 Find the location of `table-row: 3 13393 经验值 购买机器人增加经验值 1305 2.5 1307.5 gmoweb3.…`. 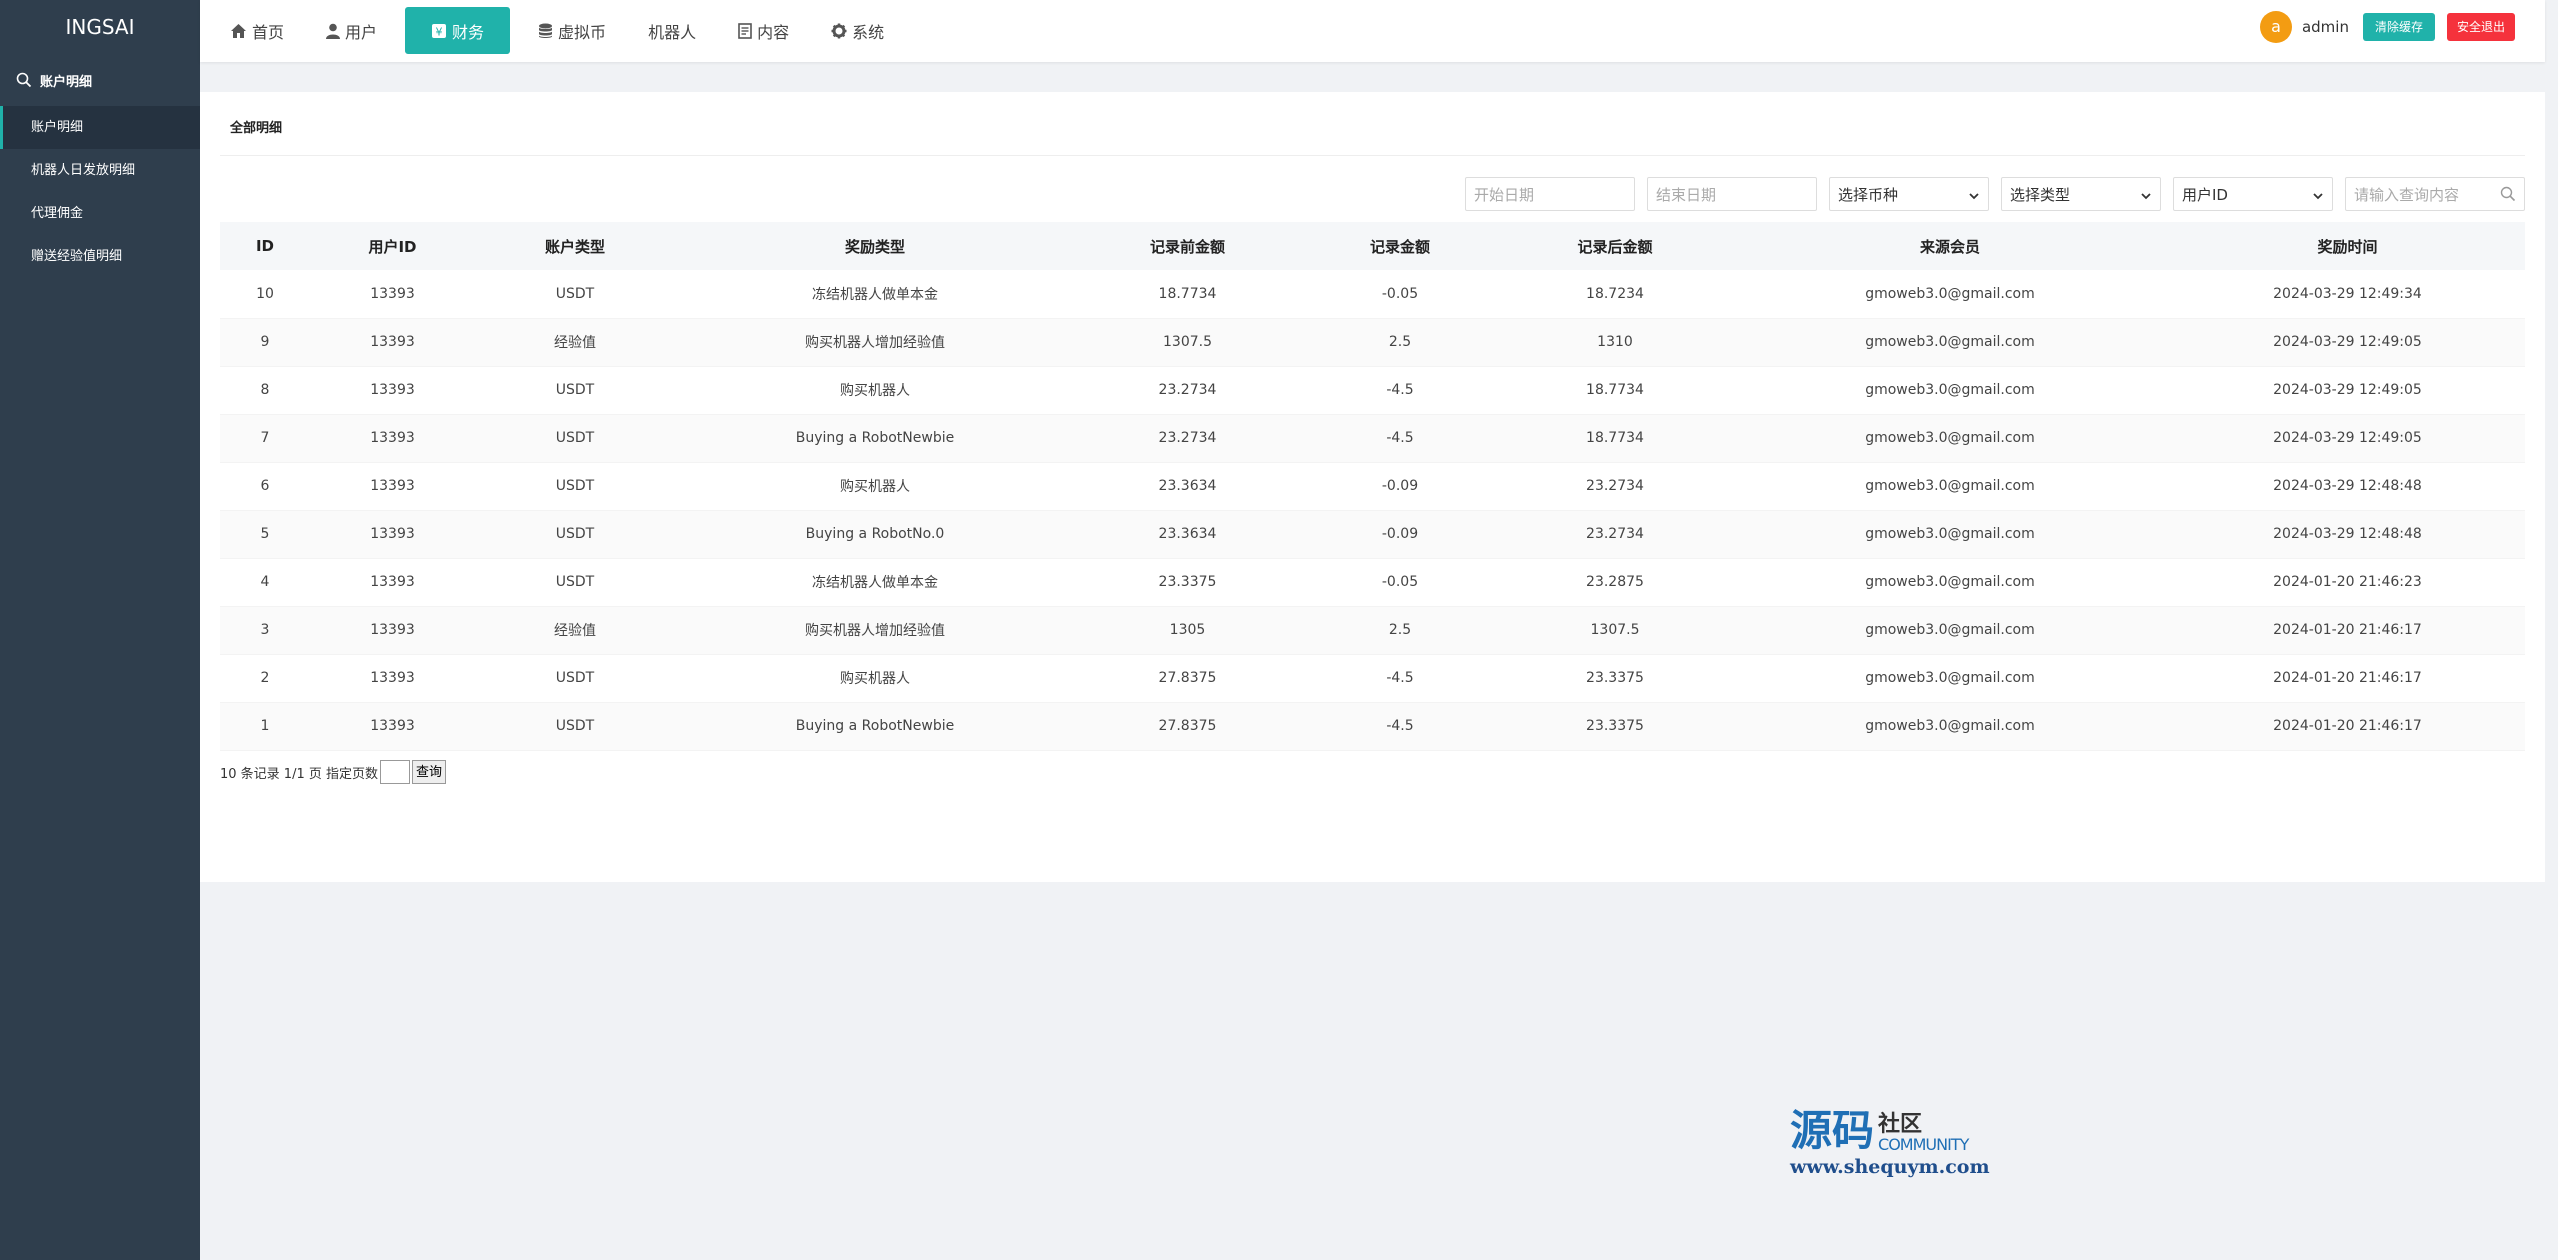

table-row: 3 13393 经验值 购买机器人增加经验值 1305 2.5 1307.5 gmoweb3.… is located at coordinates (1372, 630).